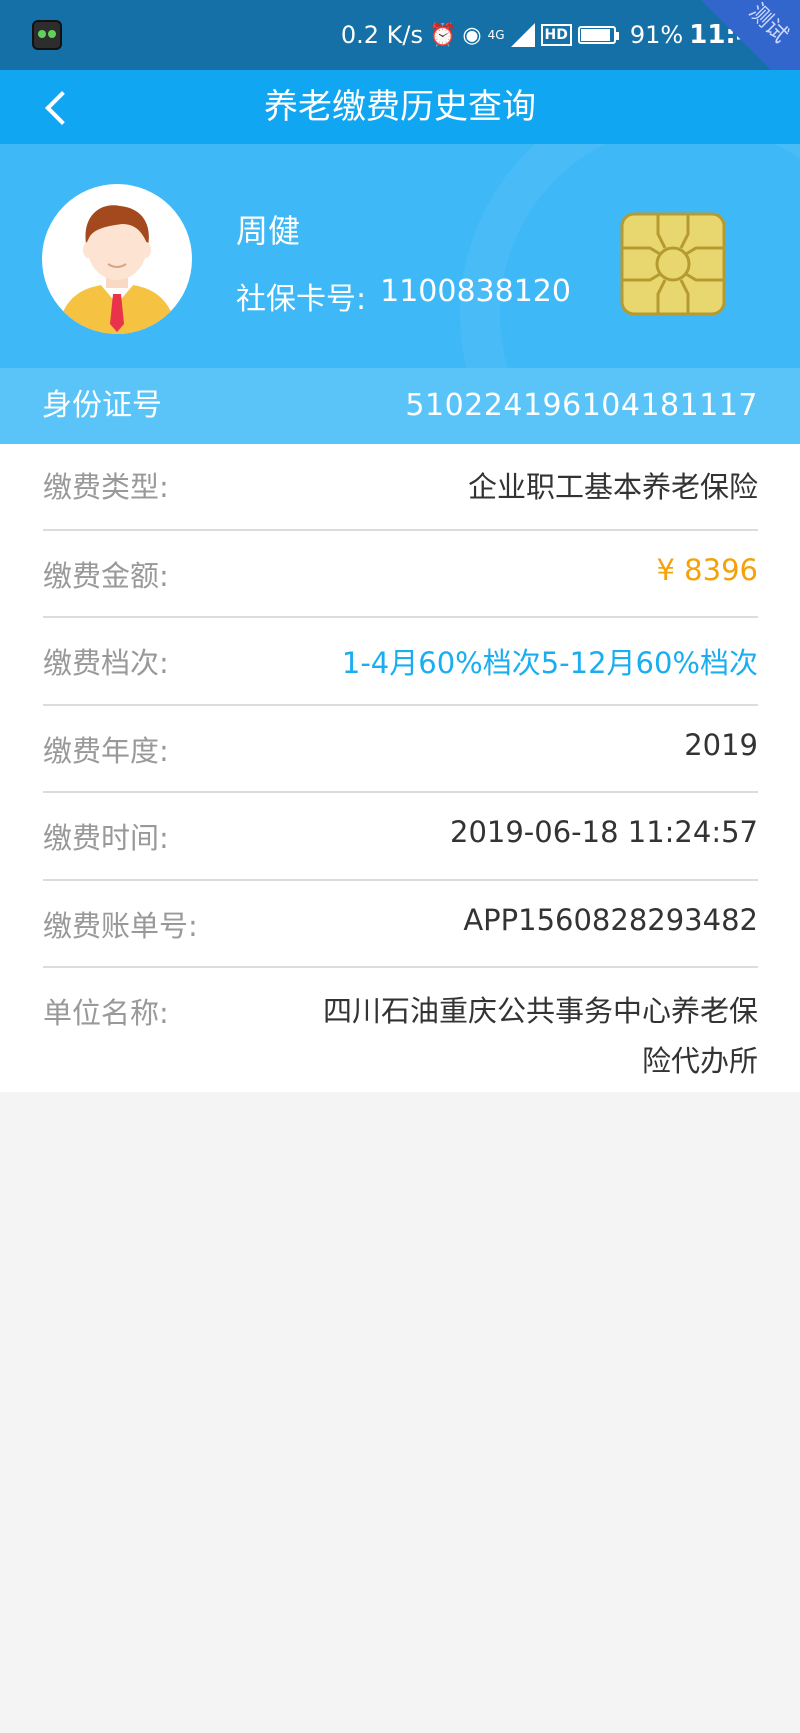 Image resolution: width=800 pixels, height=1733 pixels. I want to click on detail-value: APP1560828293482, so click(610, 920).